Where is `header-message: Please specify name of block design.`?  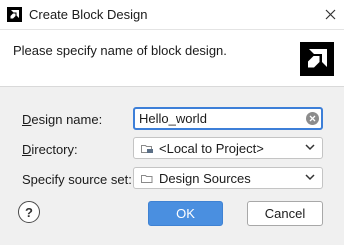 header-message: Please specify name of block design. is located at coordinates (120, 50).